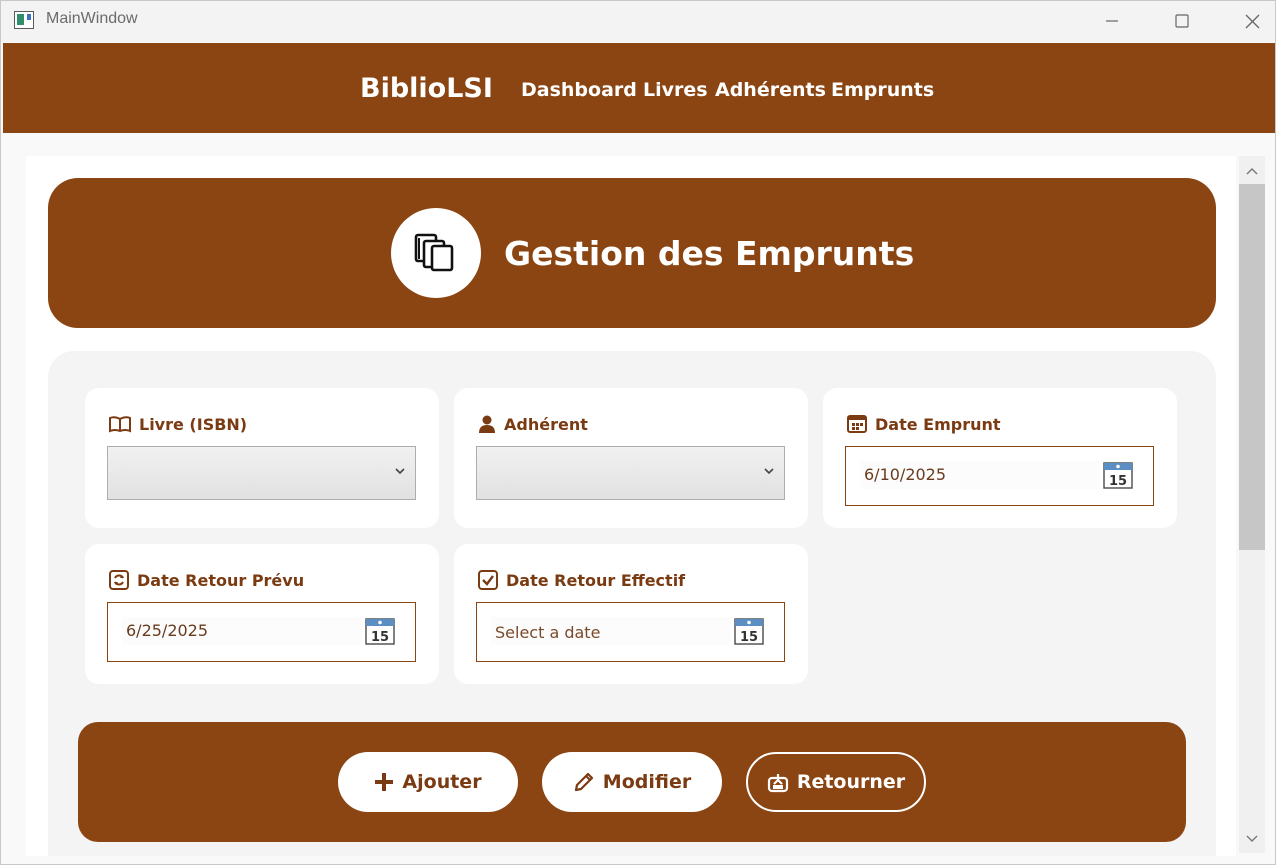  What do you see at coordinates (638, 21) in the screenshot?
I see `title-bar: MainWindow` at bounding box center [638, 21].